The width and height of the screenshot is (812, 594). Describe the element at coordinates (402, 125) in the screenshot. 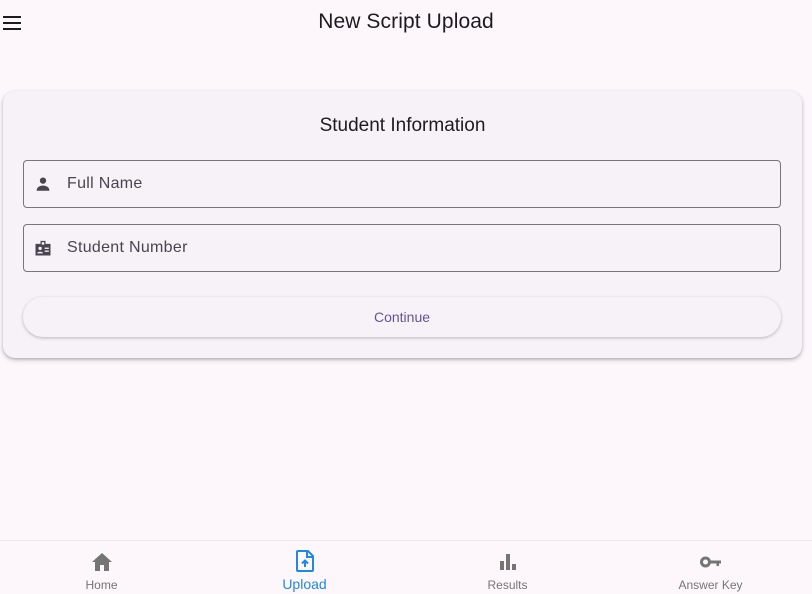

I see `card-title: Student Information` at that location.